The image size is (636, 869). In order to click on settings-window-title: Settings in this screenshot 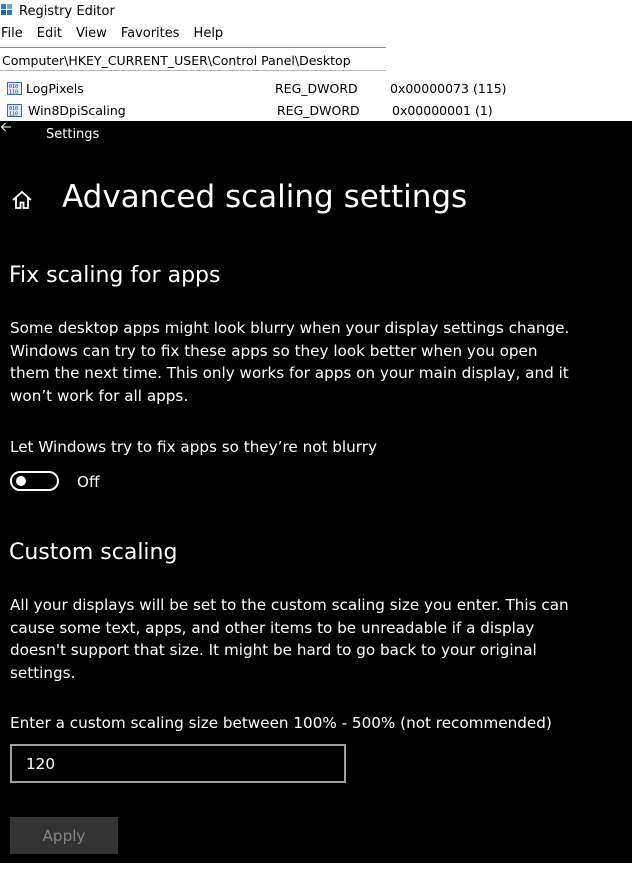, I will do `click(73, 134)`.